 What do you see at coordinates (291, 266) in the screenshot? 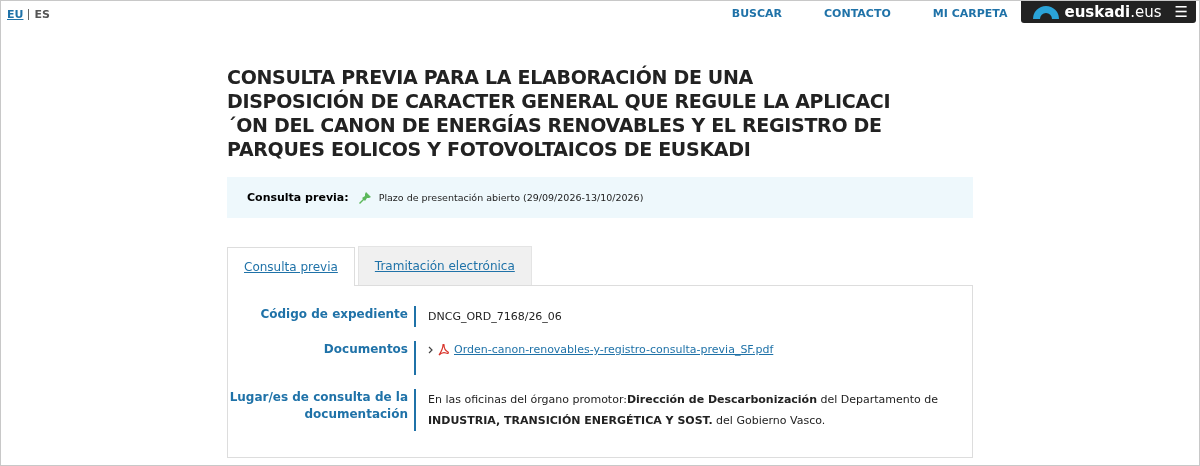
I see `tab: Consulta previa` at bounding box center [291, 266].